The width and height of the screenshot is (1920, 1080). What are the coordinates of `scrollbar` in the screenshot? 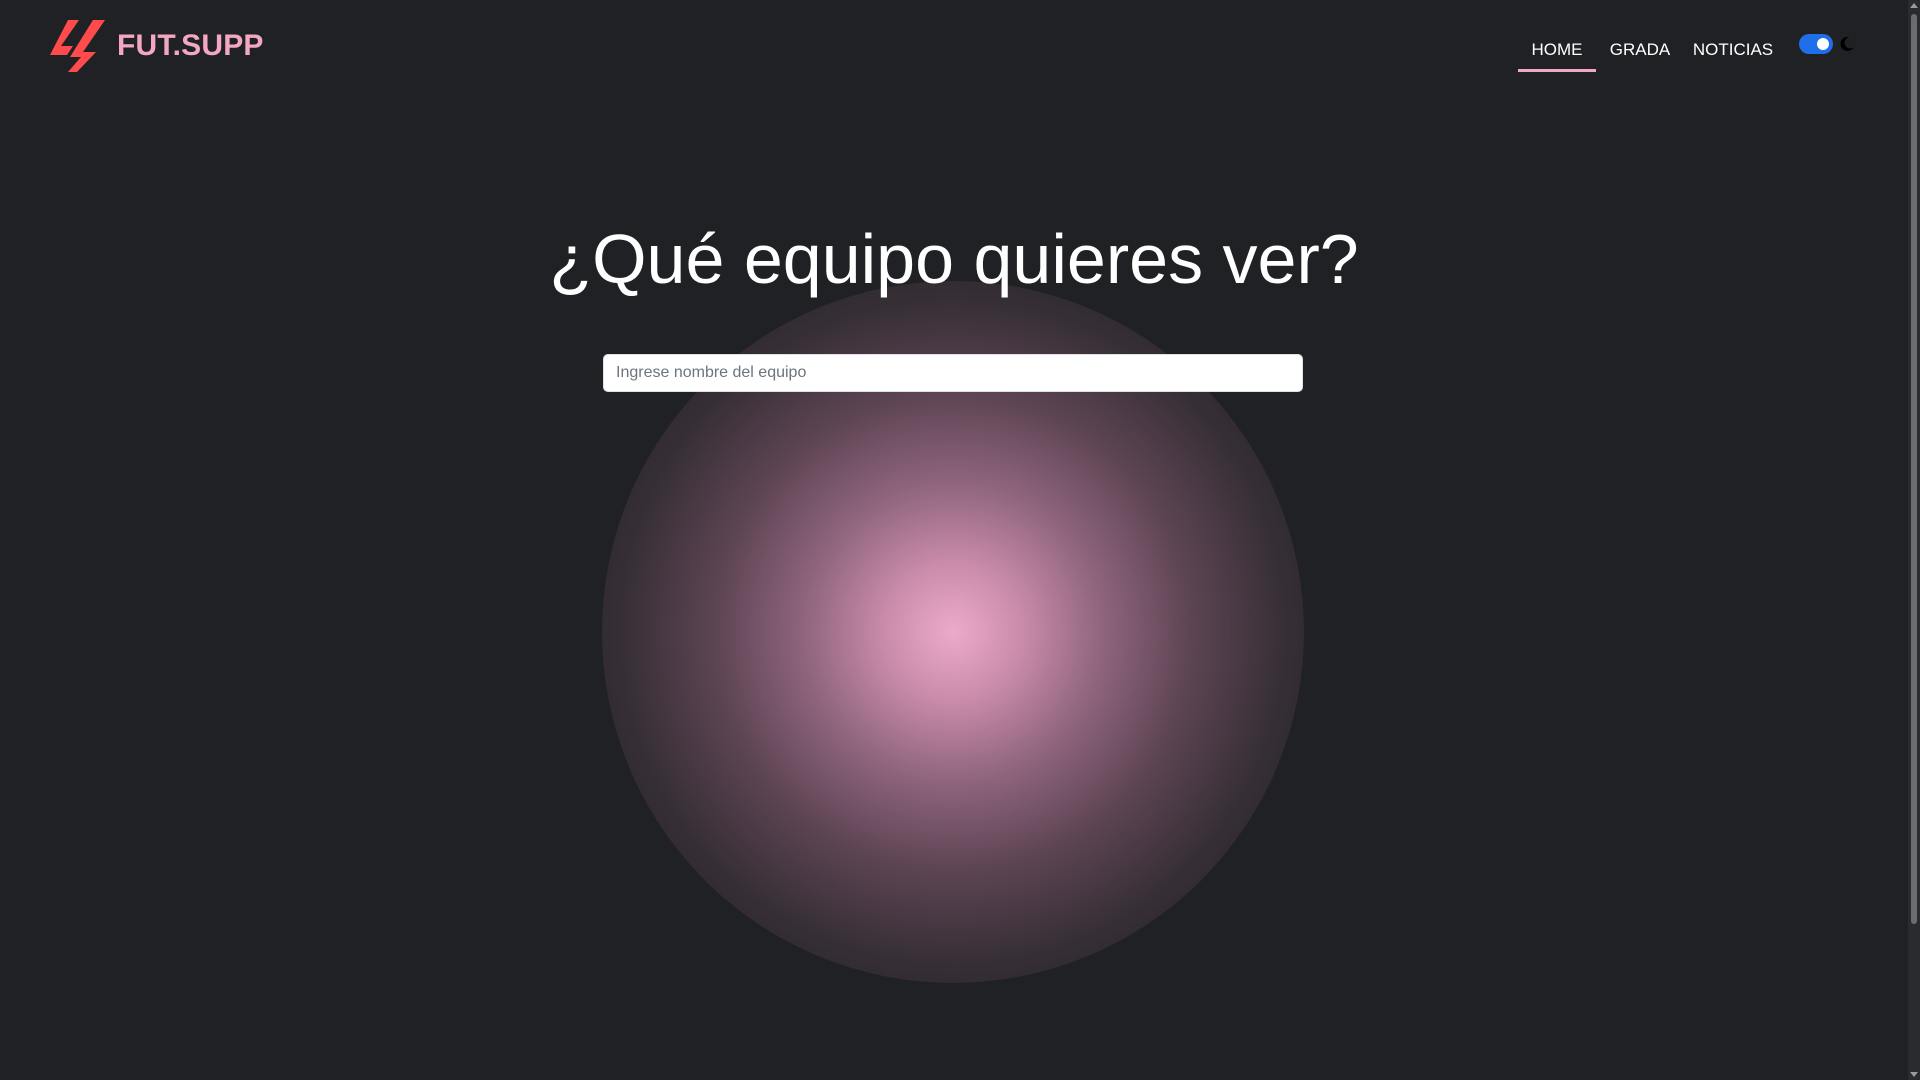 It's located at (1914, 540).